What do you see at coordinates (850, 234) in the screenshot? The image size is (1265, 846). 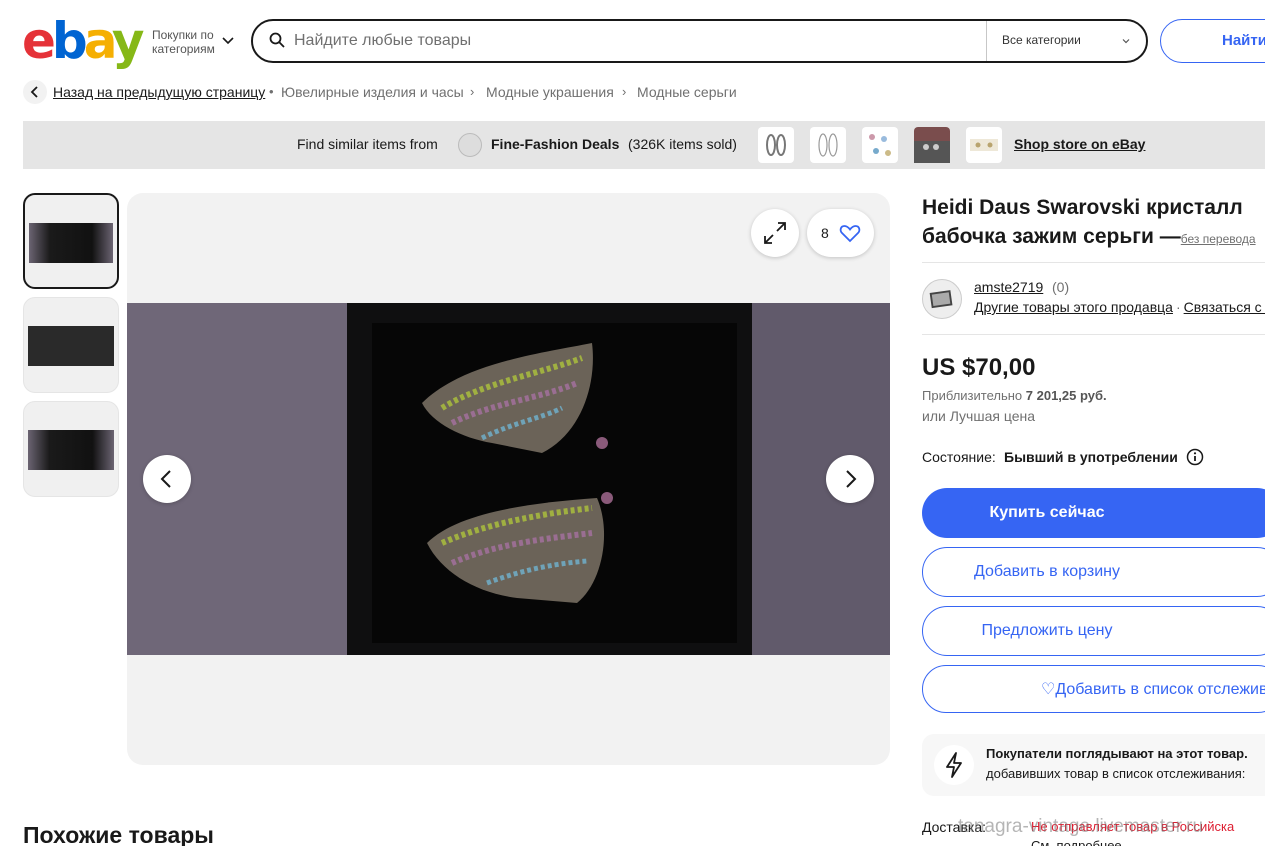 I see `heart-icon` at bounding box center [850, 234].